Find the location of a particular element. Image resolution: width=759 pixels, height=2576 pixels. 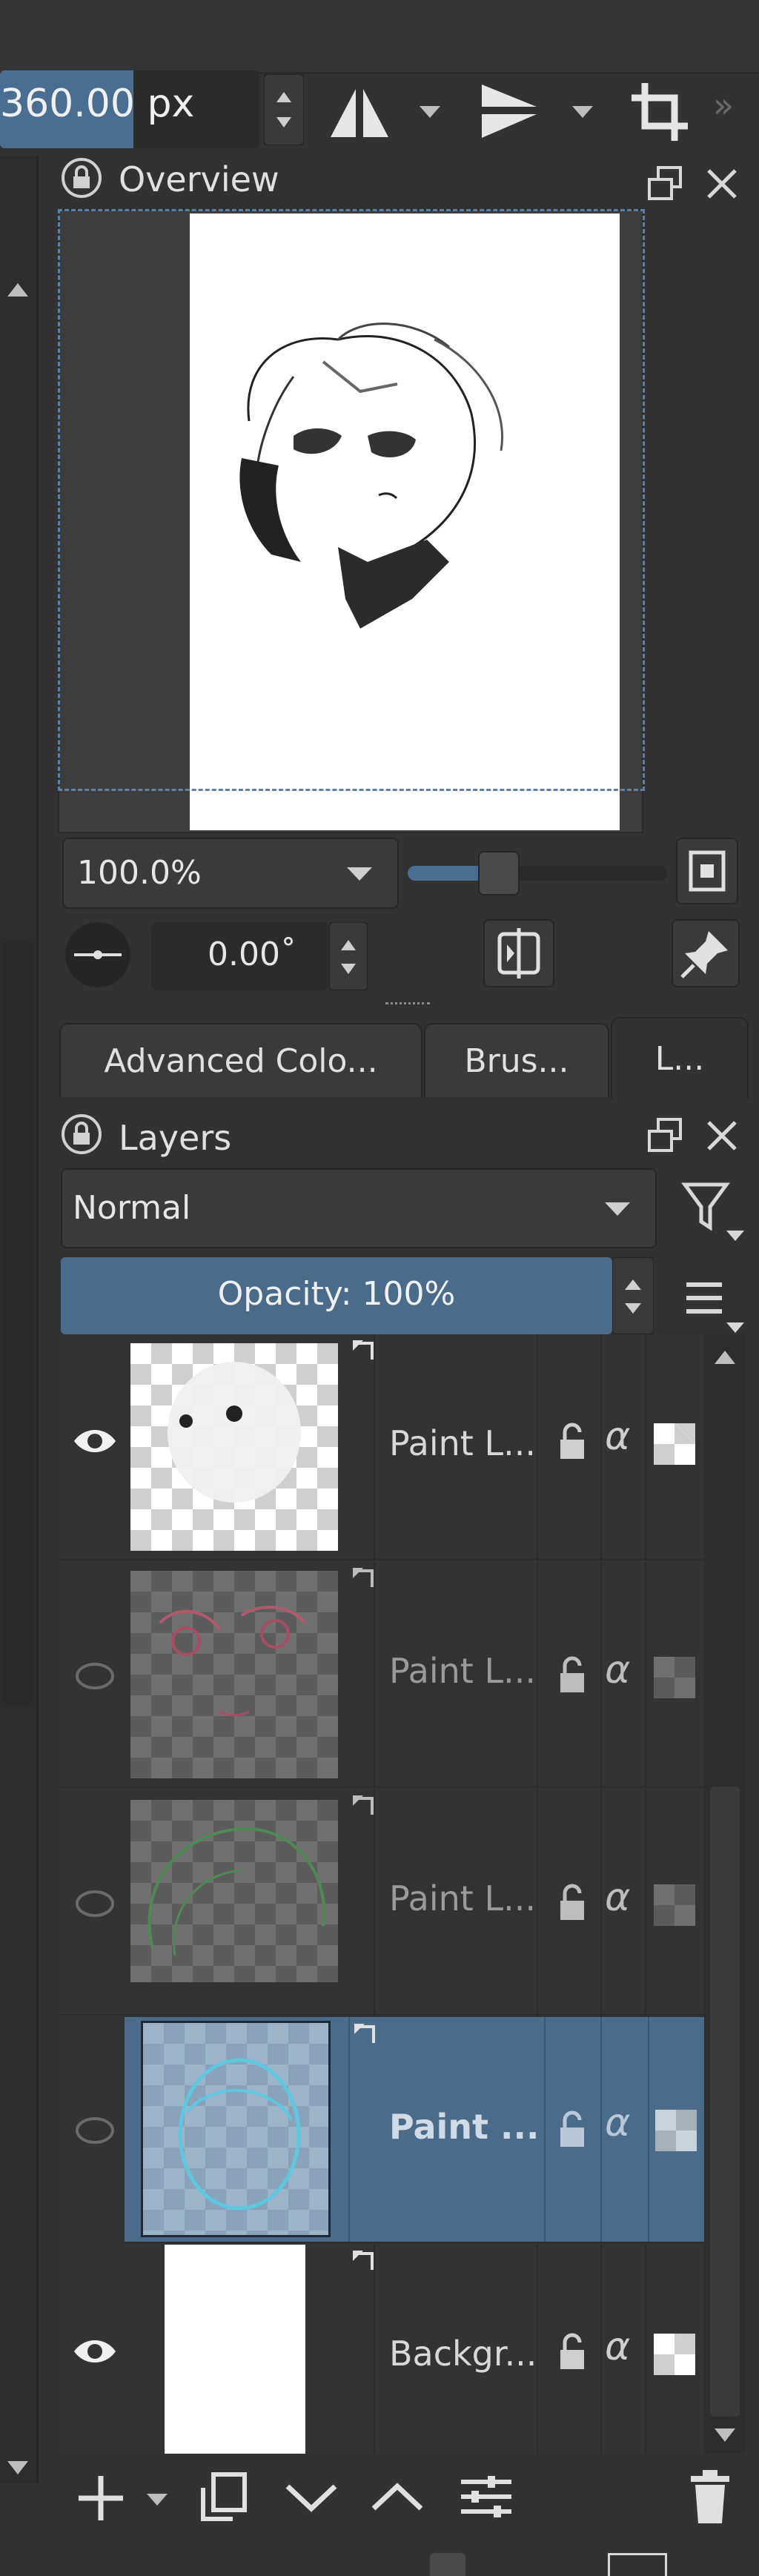

add-layer-dropdown is located at coordinates (157, 2499).